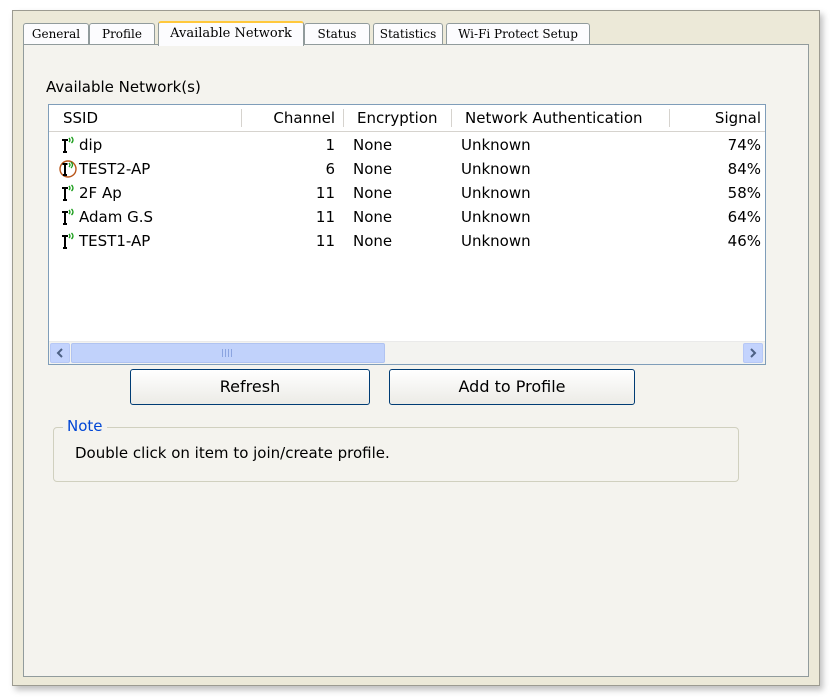  I want to click on available-networks-label: Available Network(s), so click(123, 87).